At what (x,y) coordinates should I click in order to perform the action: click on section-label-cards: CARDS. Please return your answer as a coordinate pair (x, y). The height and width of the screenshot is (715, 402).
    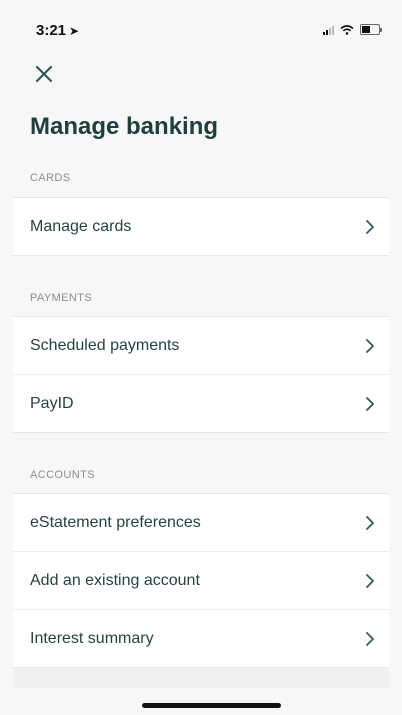
    Looking at the image, I should click on (50, 178).